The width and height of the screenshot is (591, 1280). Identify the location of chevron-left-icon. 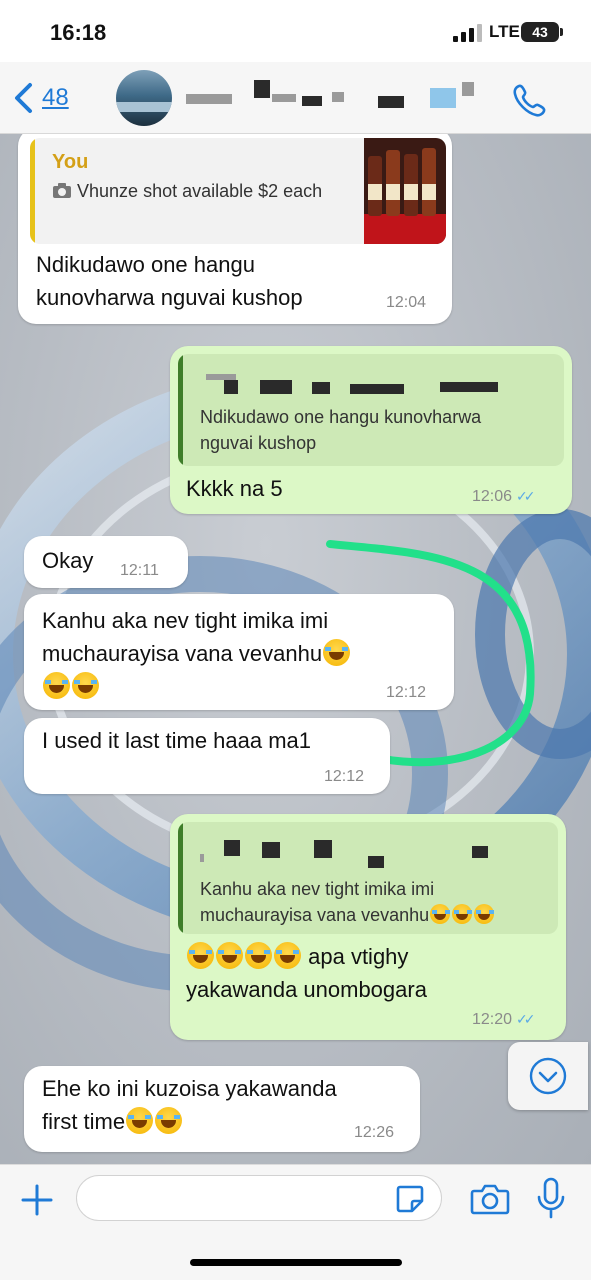
(23, 98).